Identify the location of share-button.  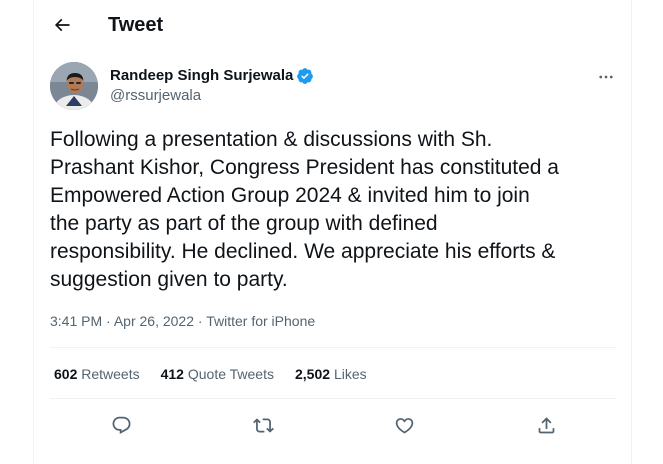
(546, 425).